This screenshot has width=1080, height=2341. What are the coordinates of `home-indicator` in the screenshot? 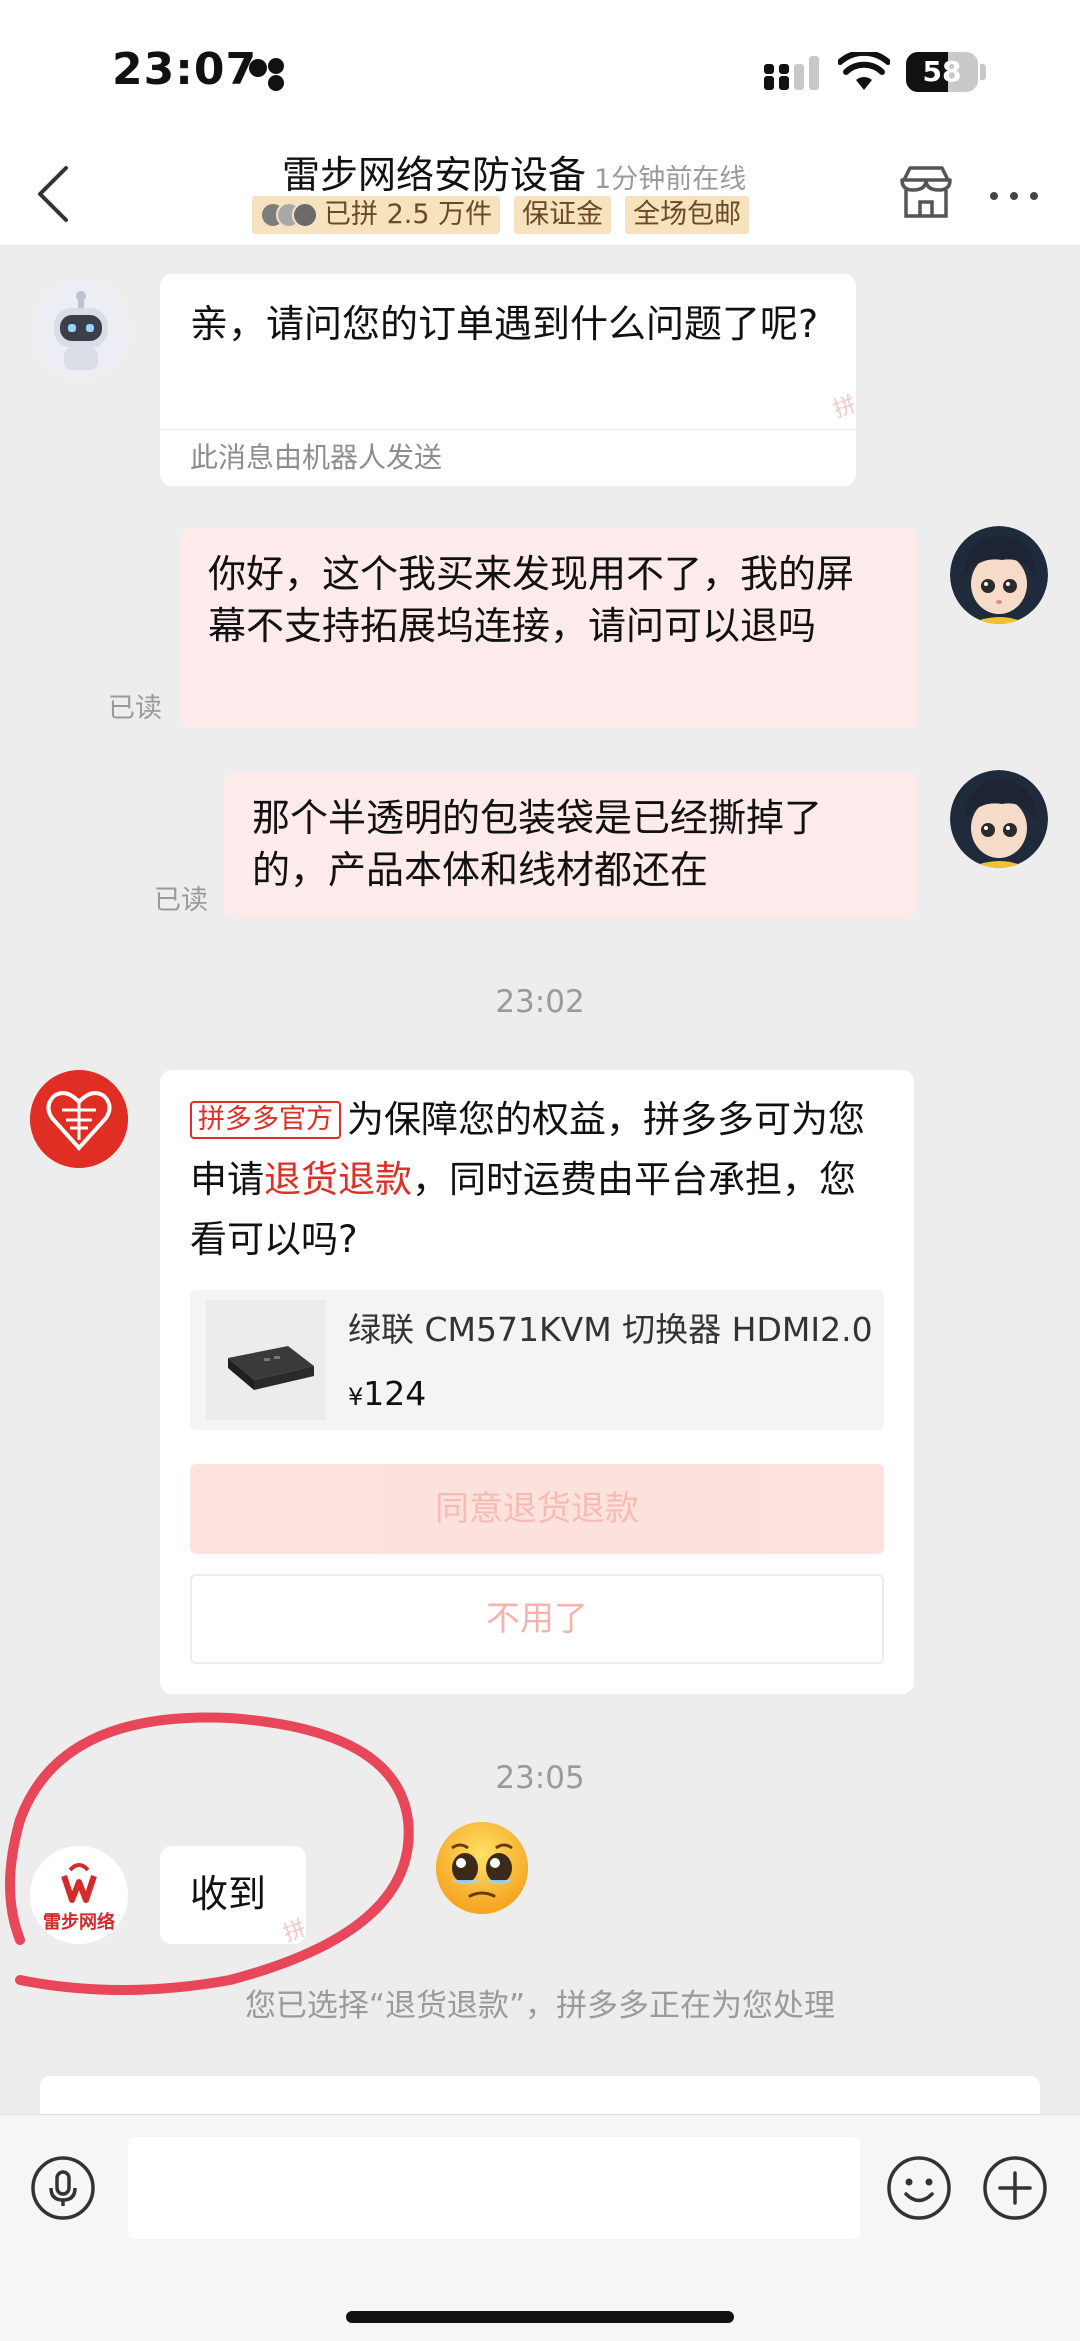 It's located at (540, 2317).